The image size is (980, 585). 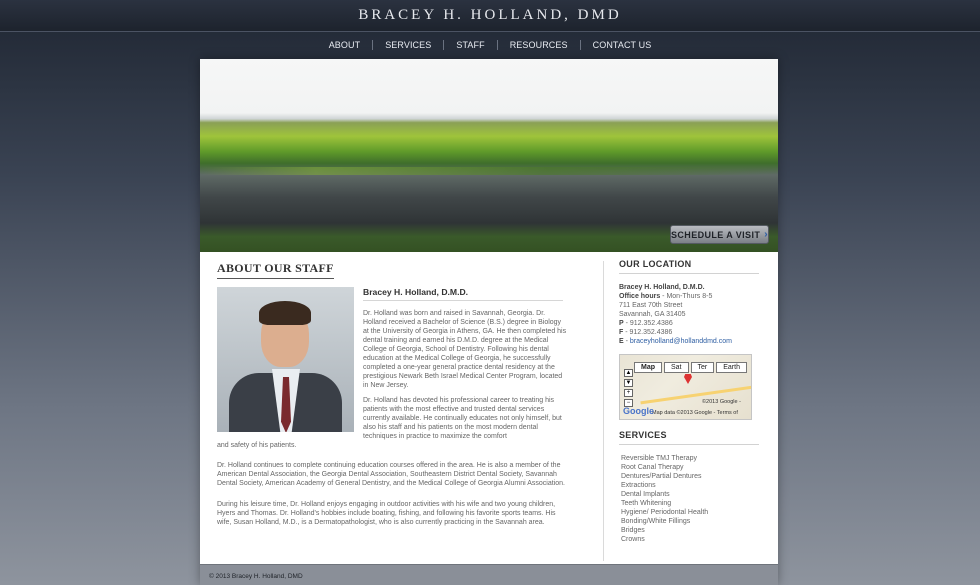 I want to click on service-item: Dentures/Partial Dentures, so click(x=690, y=476).